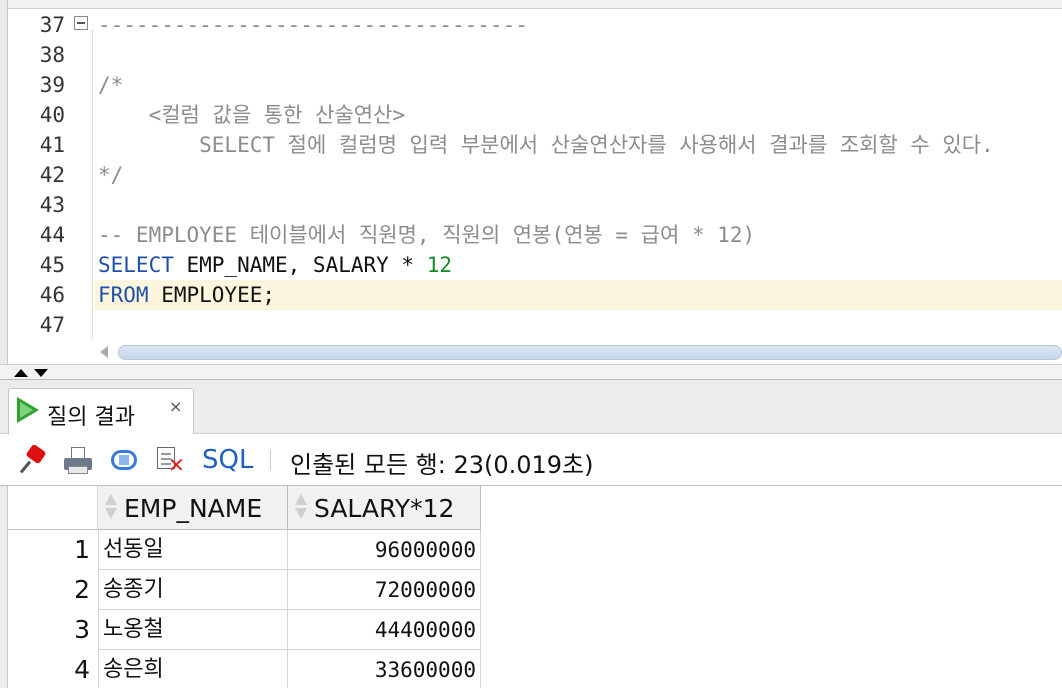 Image resolution: width=1062 pixels, height=688 pixels. What do you see at coordinates (111, 175) in the screenshot?
I see `code-line-42: */` at bounding box center [111, 175].